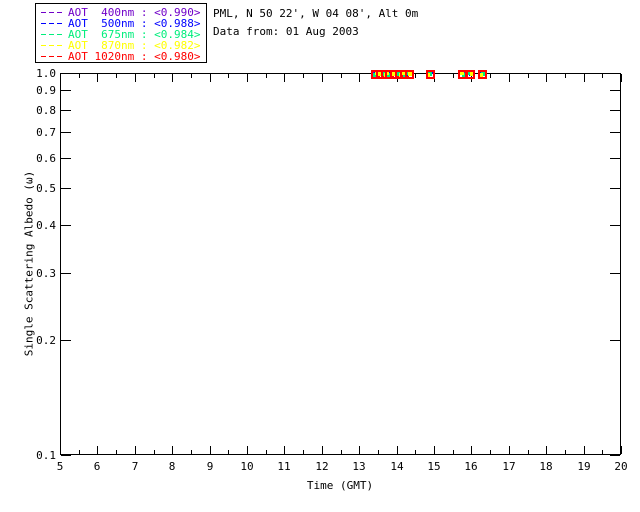 The height and width of the screenshot is (512, 640). I want to click on x-tick-label: 10, so click(247, 466).